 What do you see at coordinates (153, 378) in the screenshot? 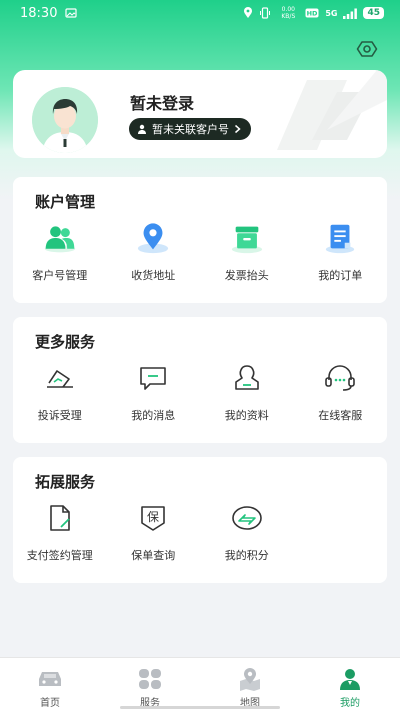
I see `message-icon` at bounding box center [153, 378].